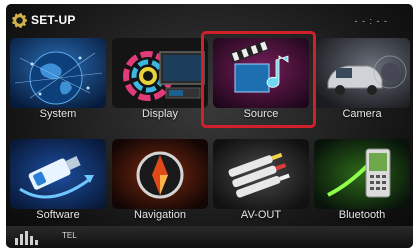  What do you see at coordinates (362, 73) in the screenshot?
I see `car-camera-icon` at bounding box center [362, 73].